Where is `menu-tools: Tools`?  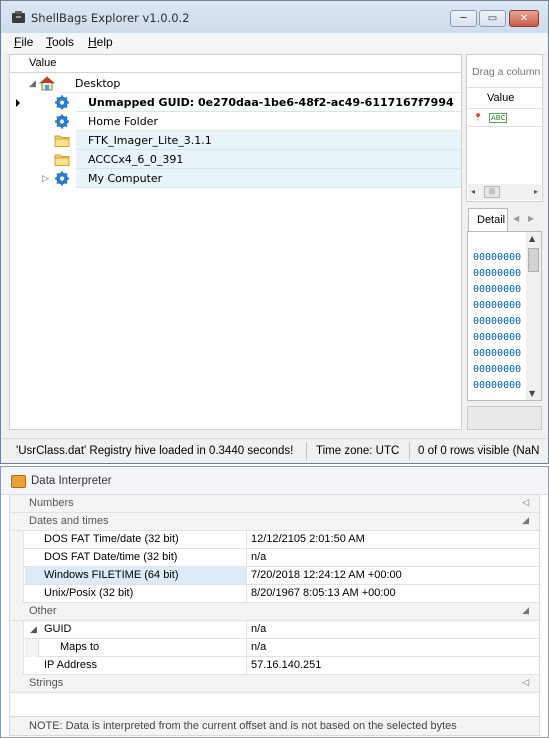
menu-tools: Tools is located at coordinates (60, 42).